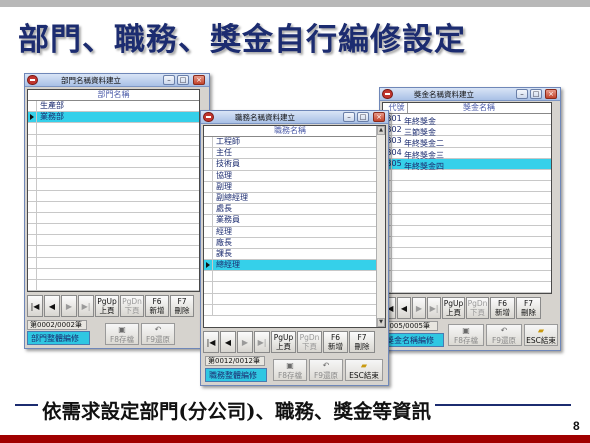  What do you see at coordinates (290, 187) in the screenshot?
I see `table-row: 副理` at bounding box center [290, 187].